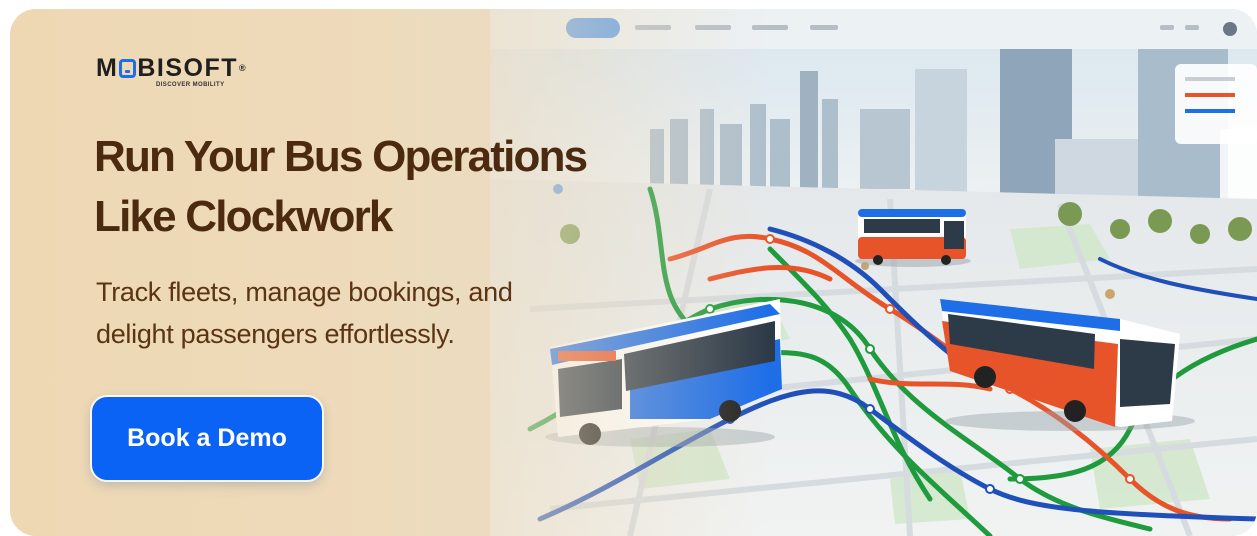 The image size is (1257, 536). Describe the element at coordinates (187, 68) in the screenshot. I see `brand-name-suffix: BISOFT` at that location.